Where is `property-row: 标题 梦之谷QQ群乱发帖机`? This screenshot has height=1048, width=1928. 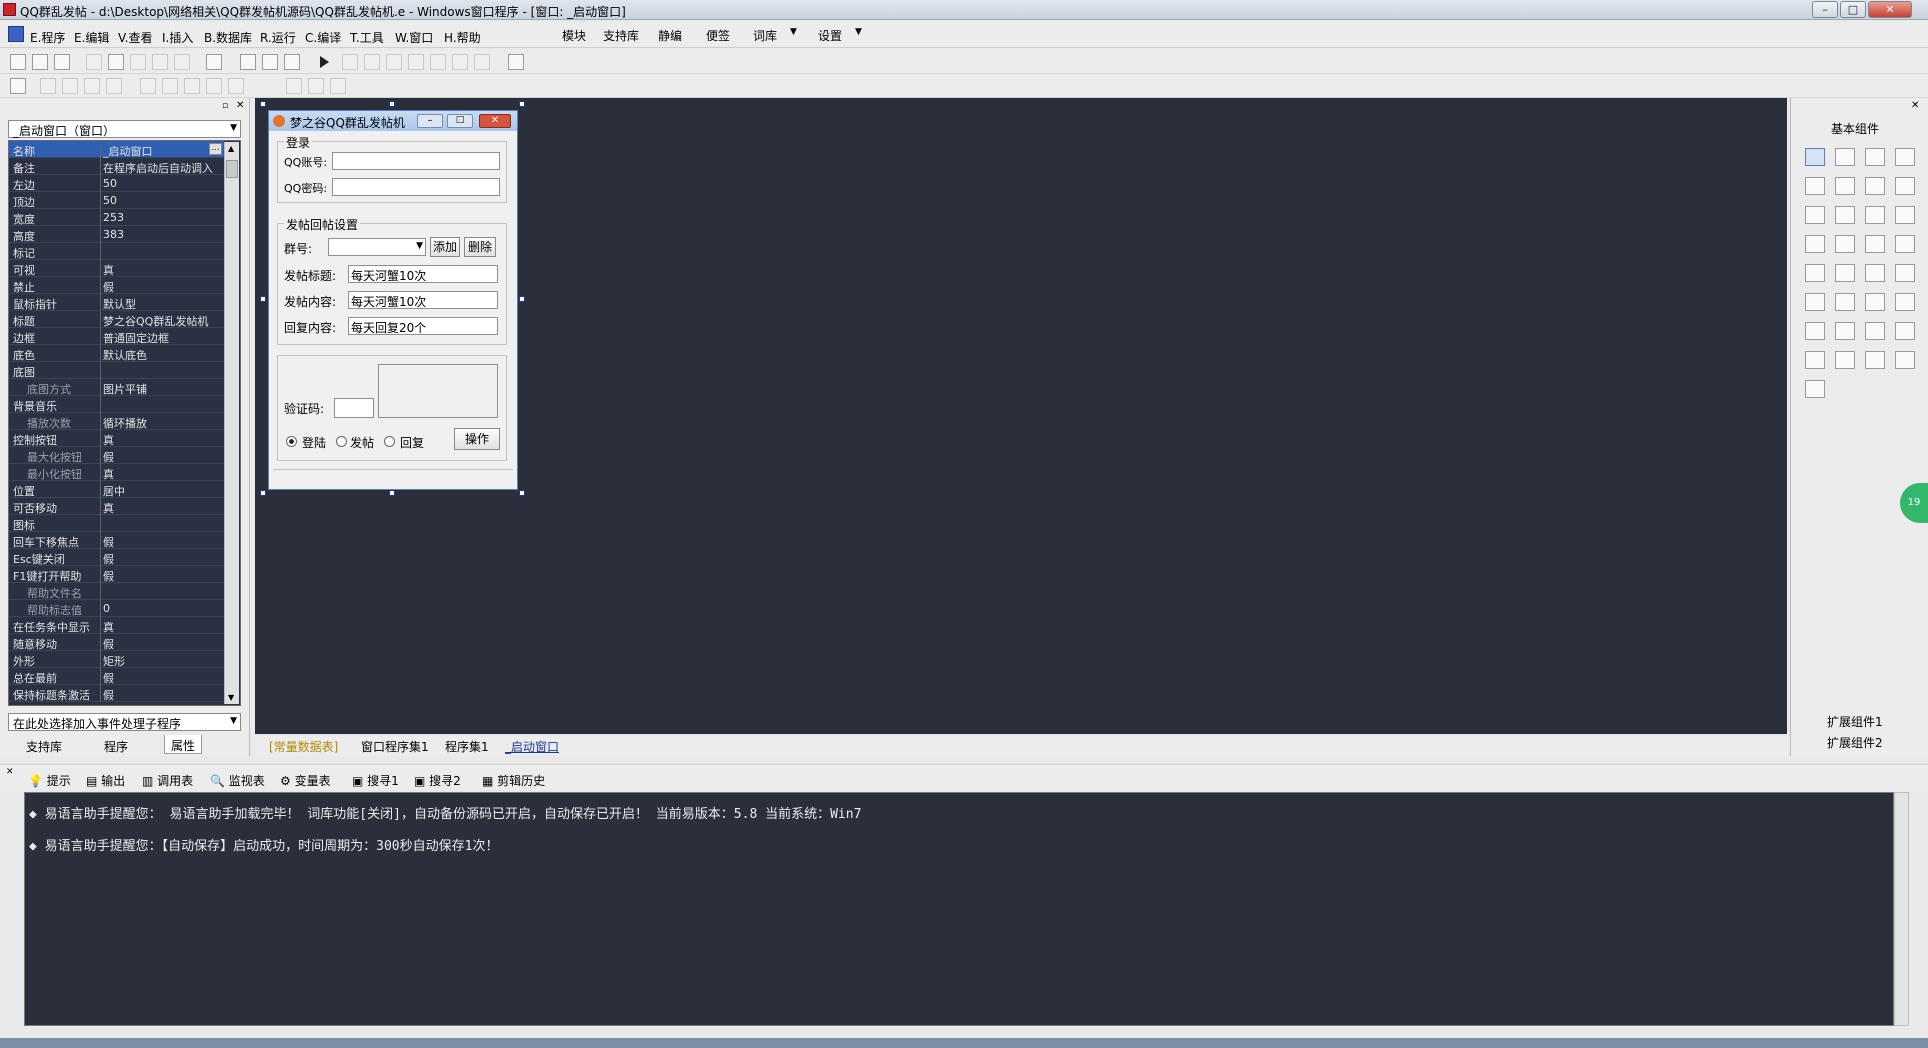 property-row: 标题 梦之谷QQ群乱发帖机 is located at coordinates (116, 319).